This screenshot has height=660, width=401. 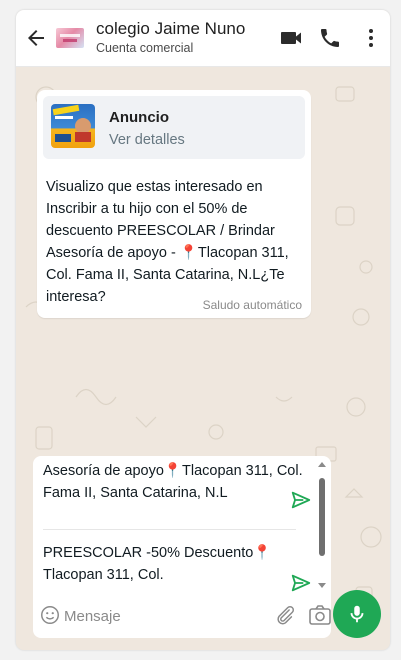 I want to click on video-call-icon, so click(x=291, y=38).